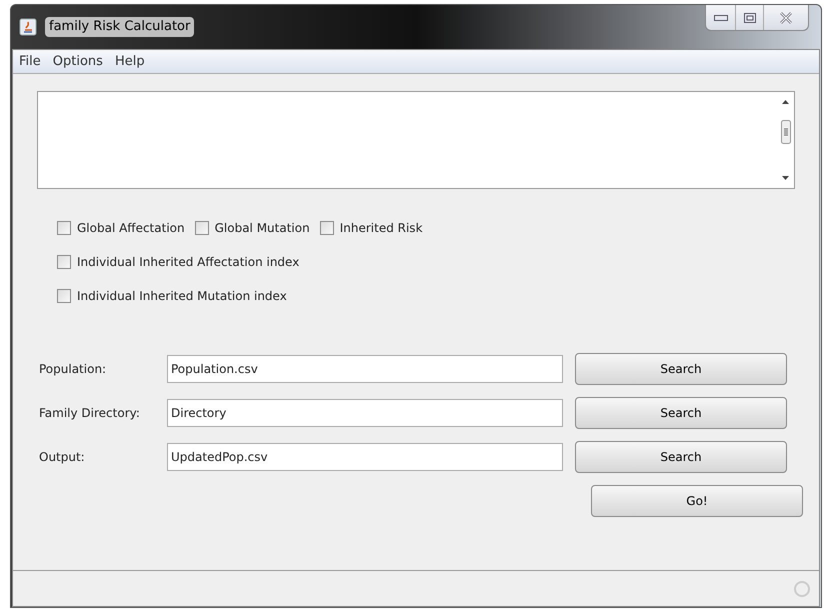 The image size is (825, 612). I want to click on scroll-down-icon, so click(785, 178).